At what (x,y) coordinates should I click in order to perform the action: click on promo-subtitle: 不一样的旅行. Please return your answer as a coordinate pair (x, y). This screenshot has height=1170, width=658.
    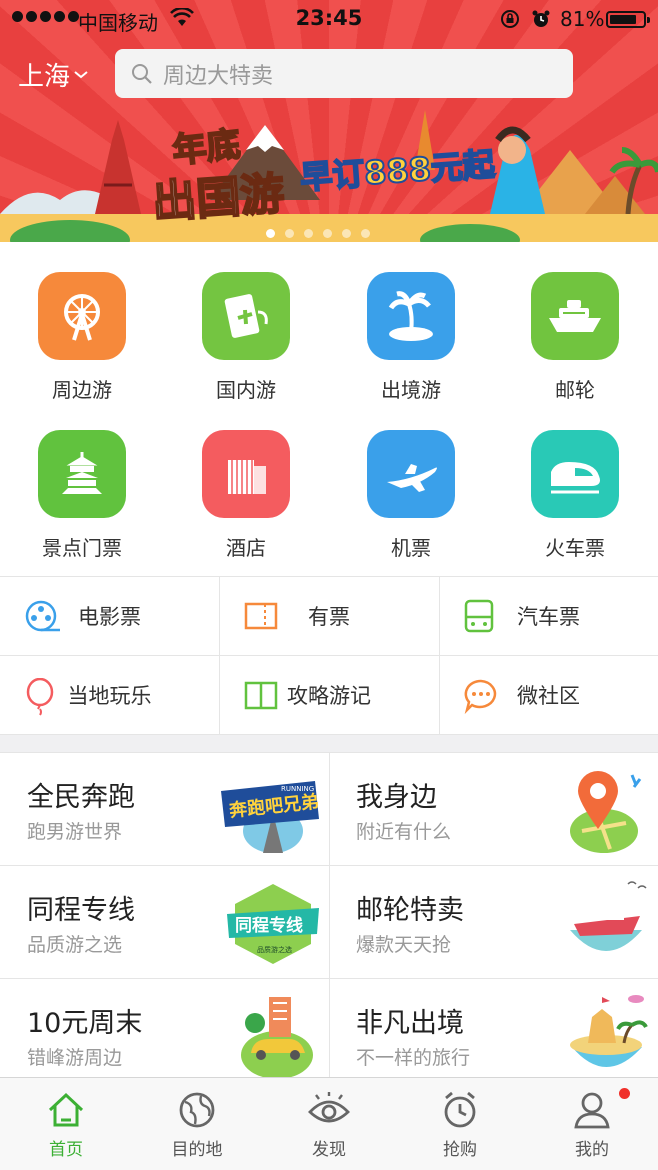
    Looking at the image, I should click on (413, 1058).